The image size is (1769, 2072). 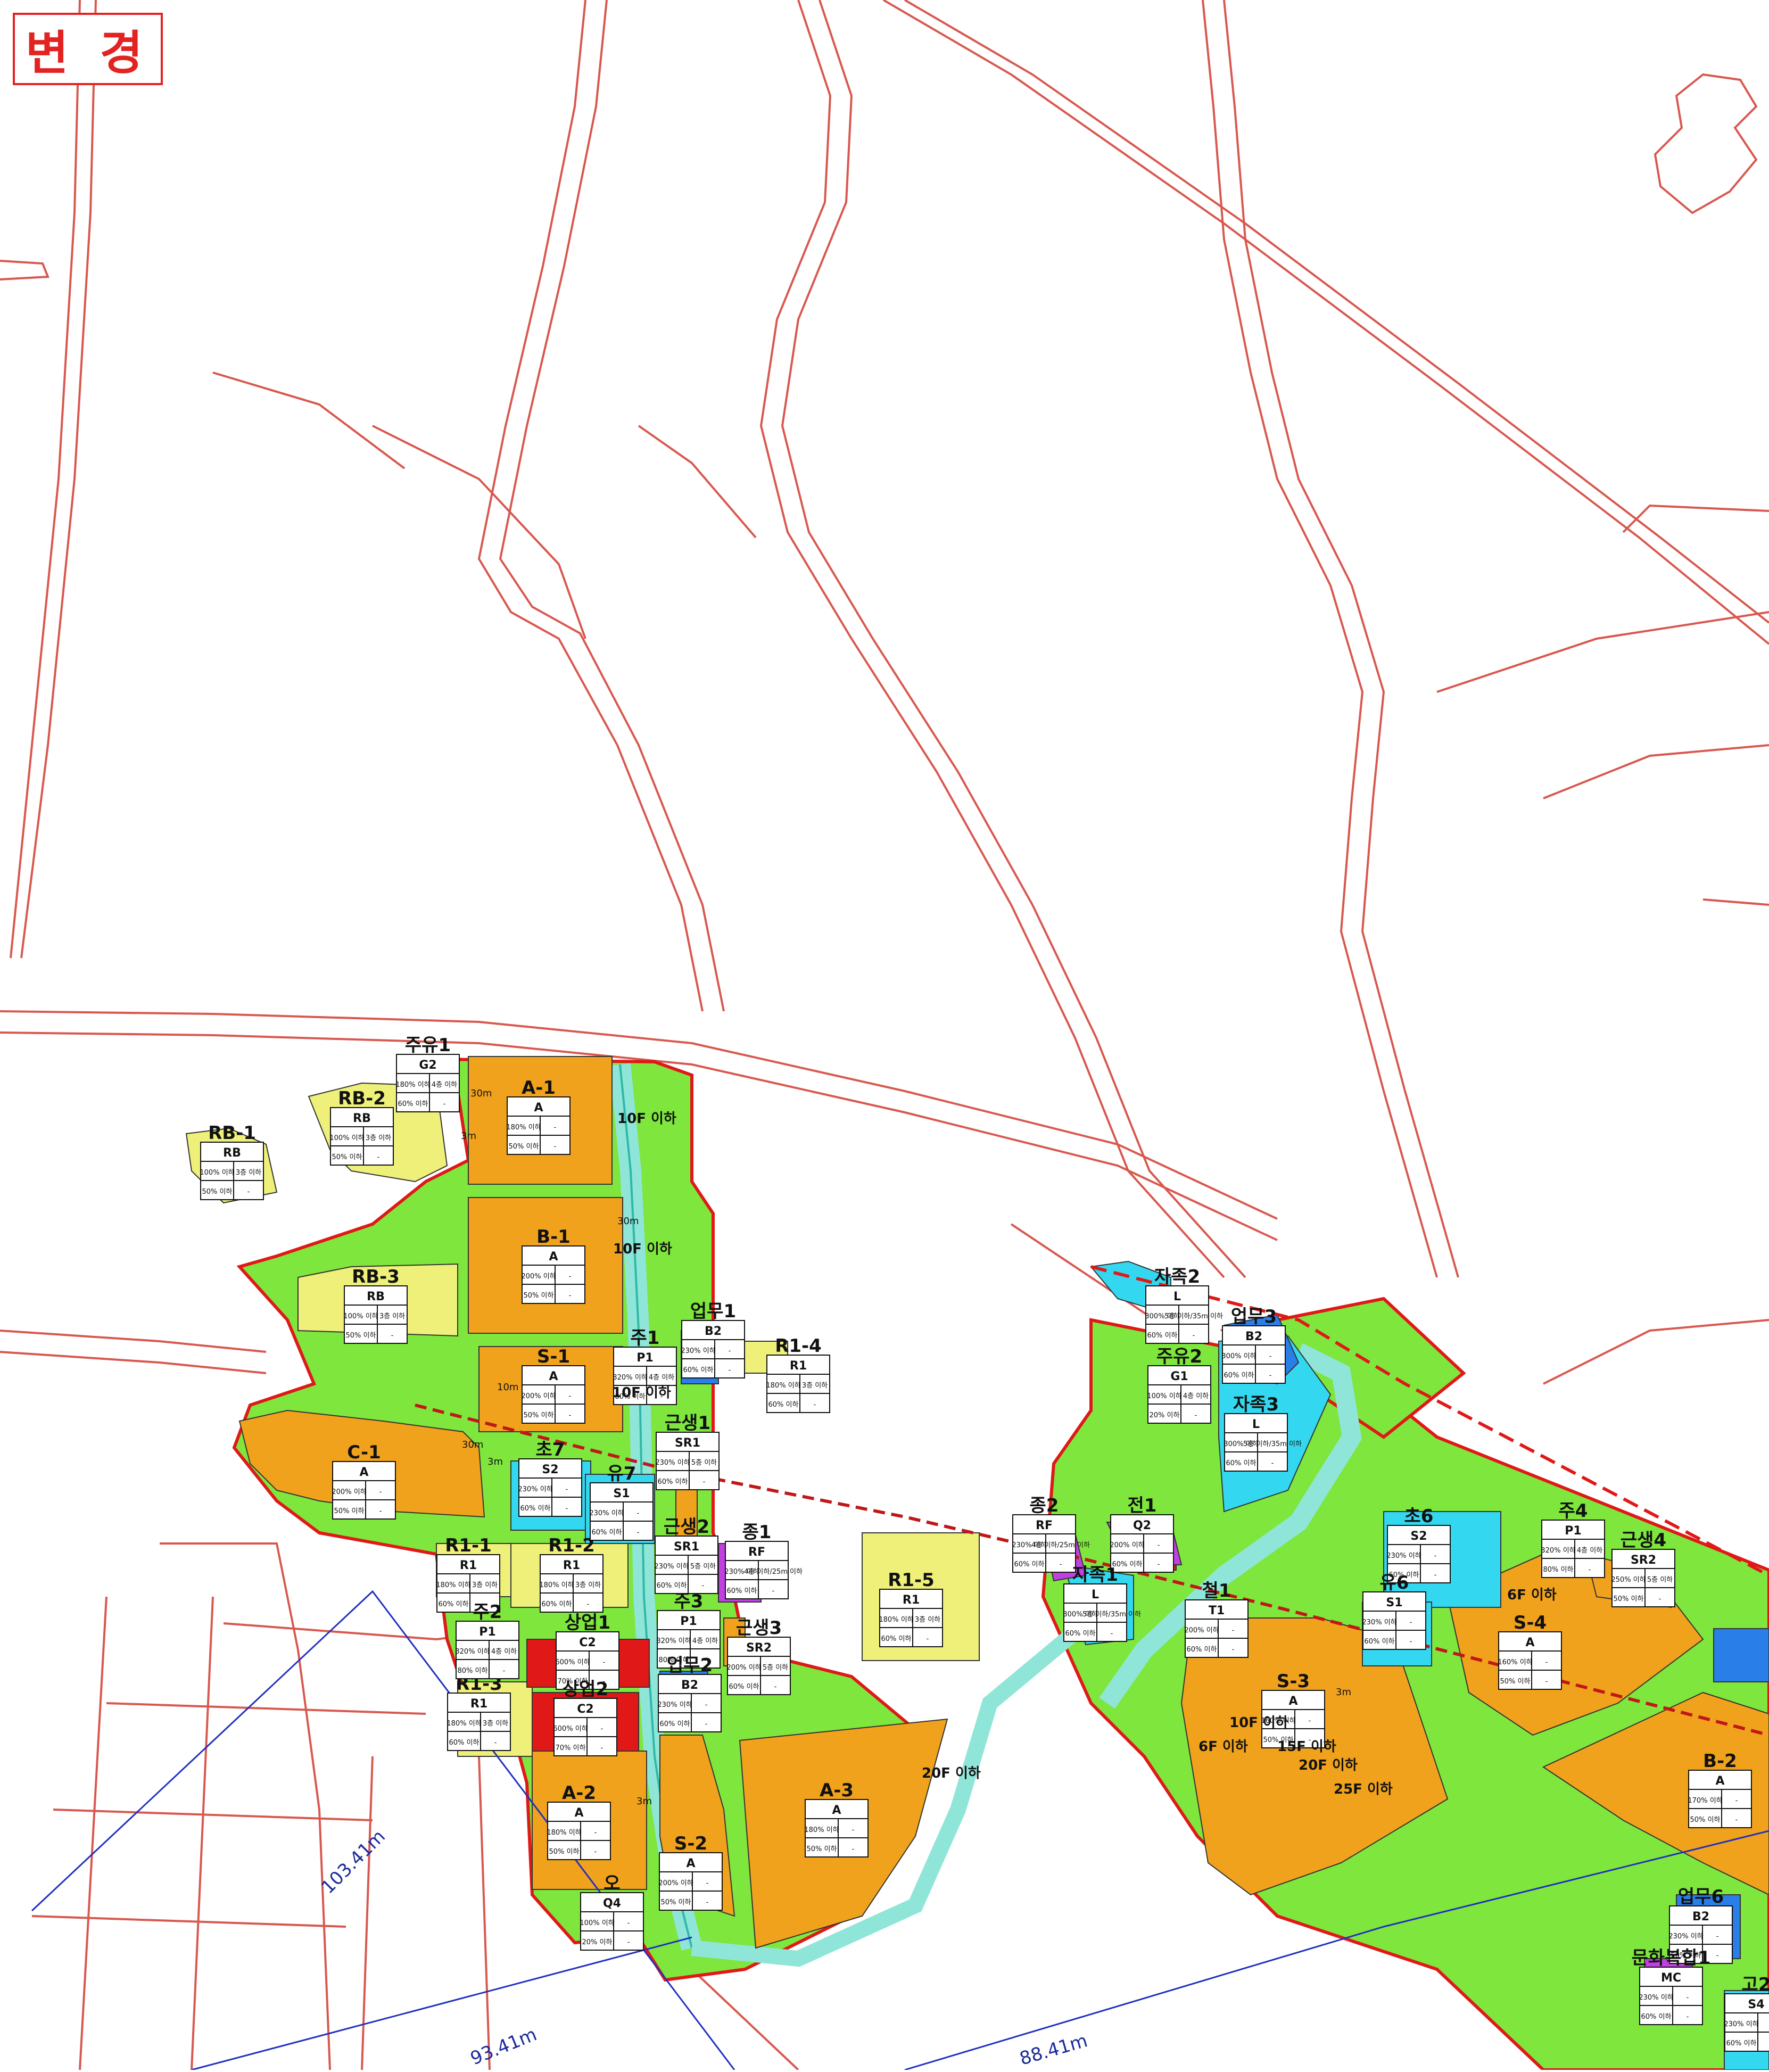 I want to click on block-name: RB-2, so click(x=362, y=1098).